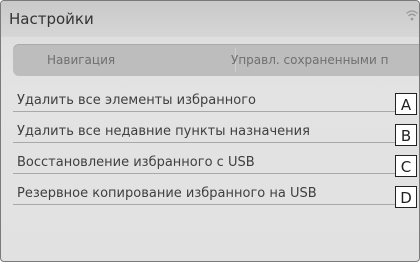 The image size is (420, 262). Describe the element at coordinates (136, 100) in the screenshot. I see `menu-item-label: Удалить все элементы избранного` at that location.